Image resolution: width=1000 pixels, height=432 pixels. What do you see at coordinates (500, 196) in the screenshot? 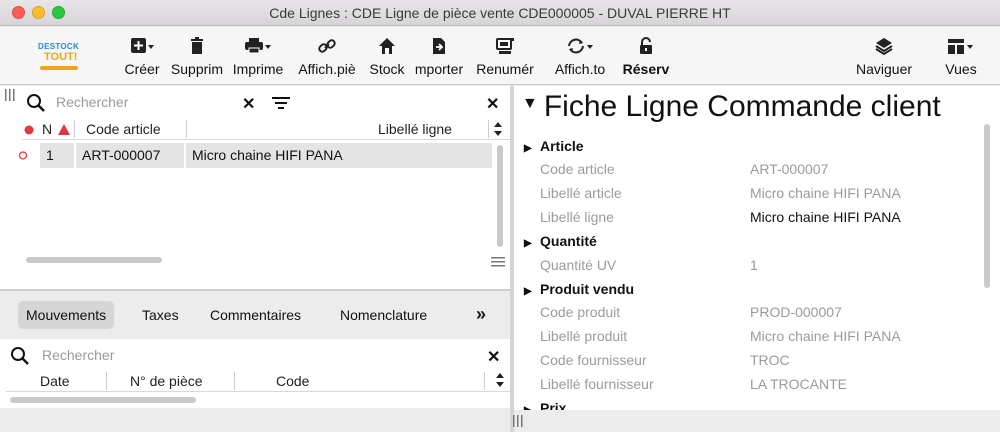
I see `list-vertical-scrollbar` at bounding box center [500, 196].